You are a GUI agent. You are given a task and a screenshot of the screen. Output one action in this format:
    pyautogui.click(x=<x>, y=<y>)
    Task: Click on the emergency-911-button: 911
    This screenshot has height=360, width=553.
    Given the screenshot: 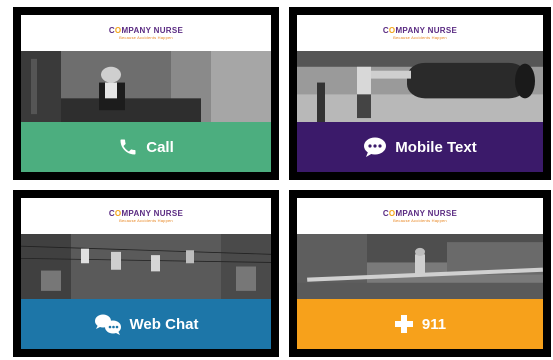 What is the action you would take?
    pyautogui.click(x=420, y=324)
    